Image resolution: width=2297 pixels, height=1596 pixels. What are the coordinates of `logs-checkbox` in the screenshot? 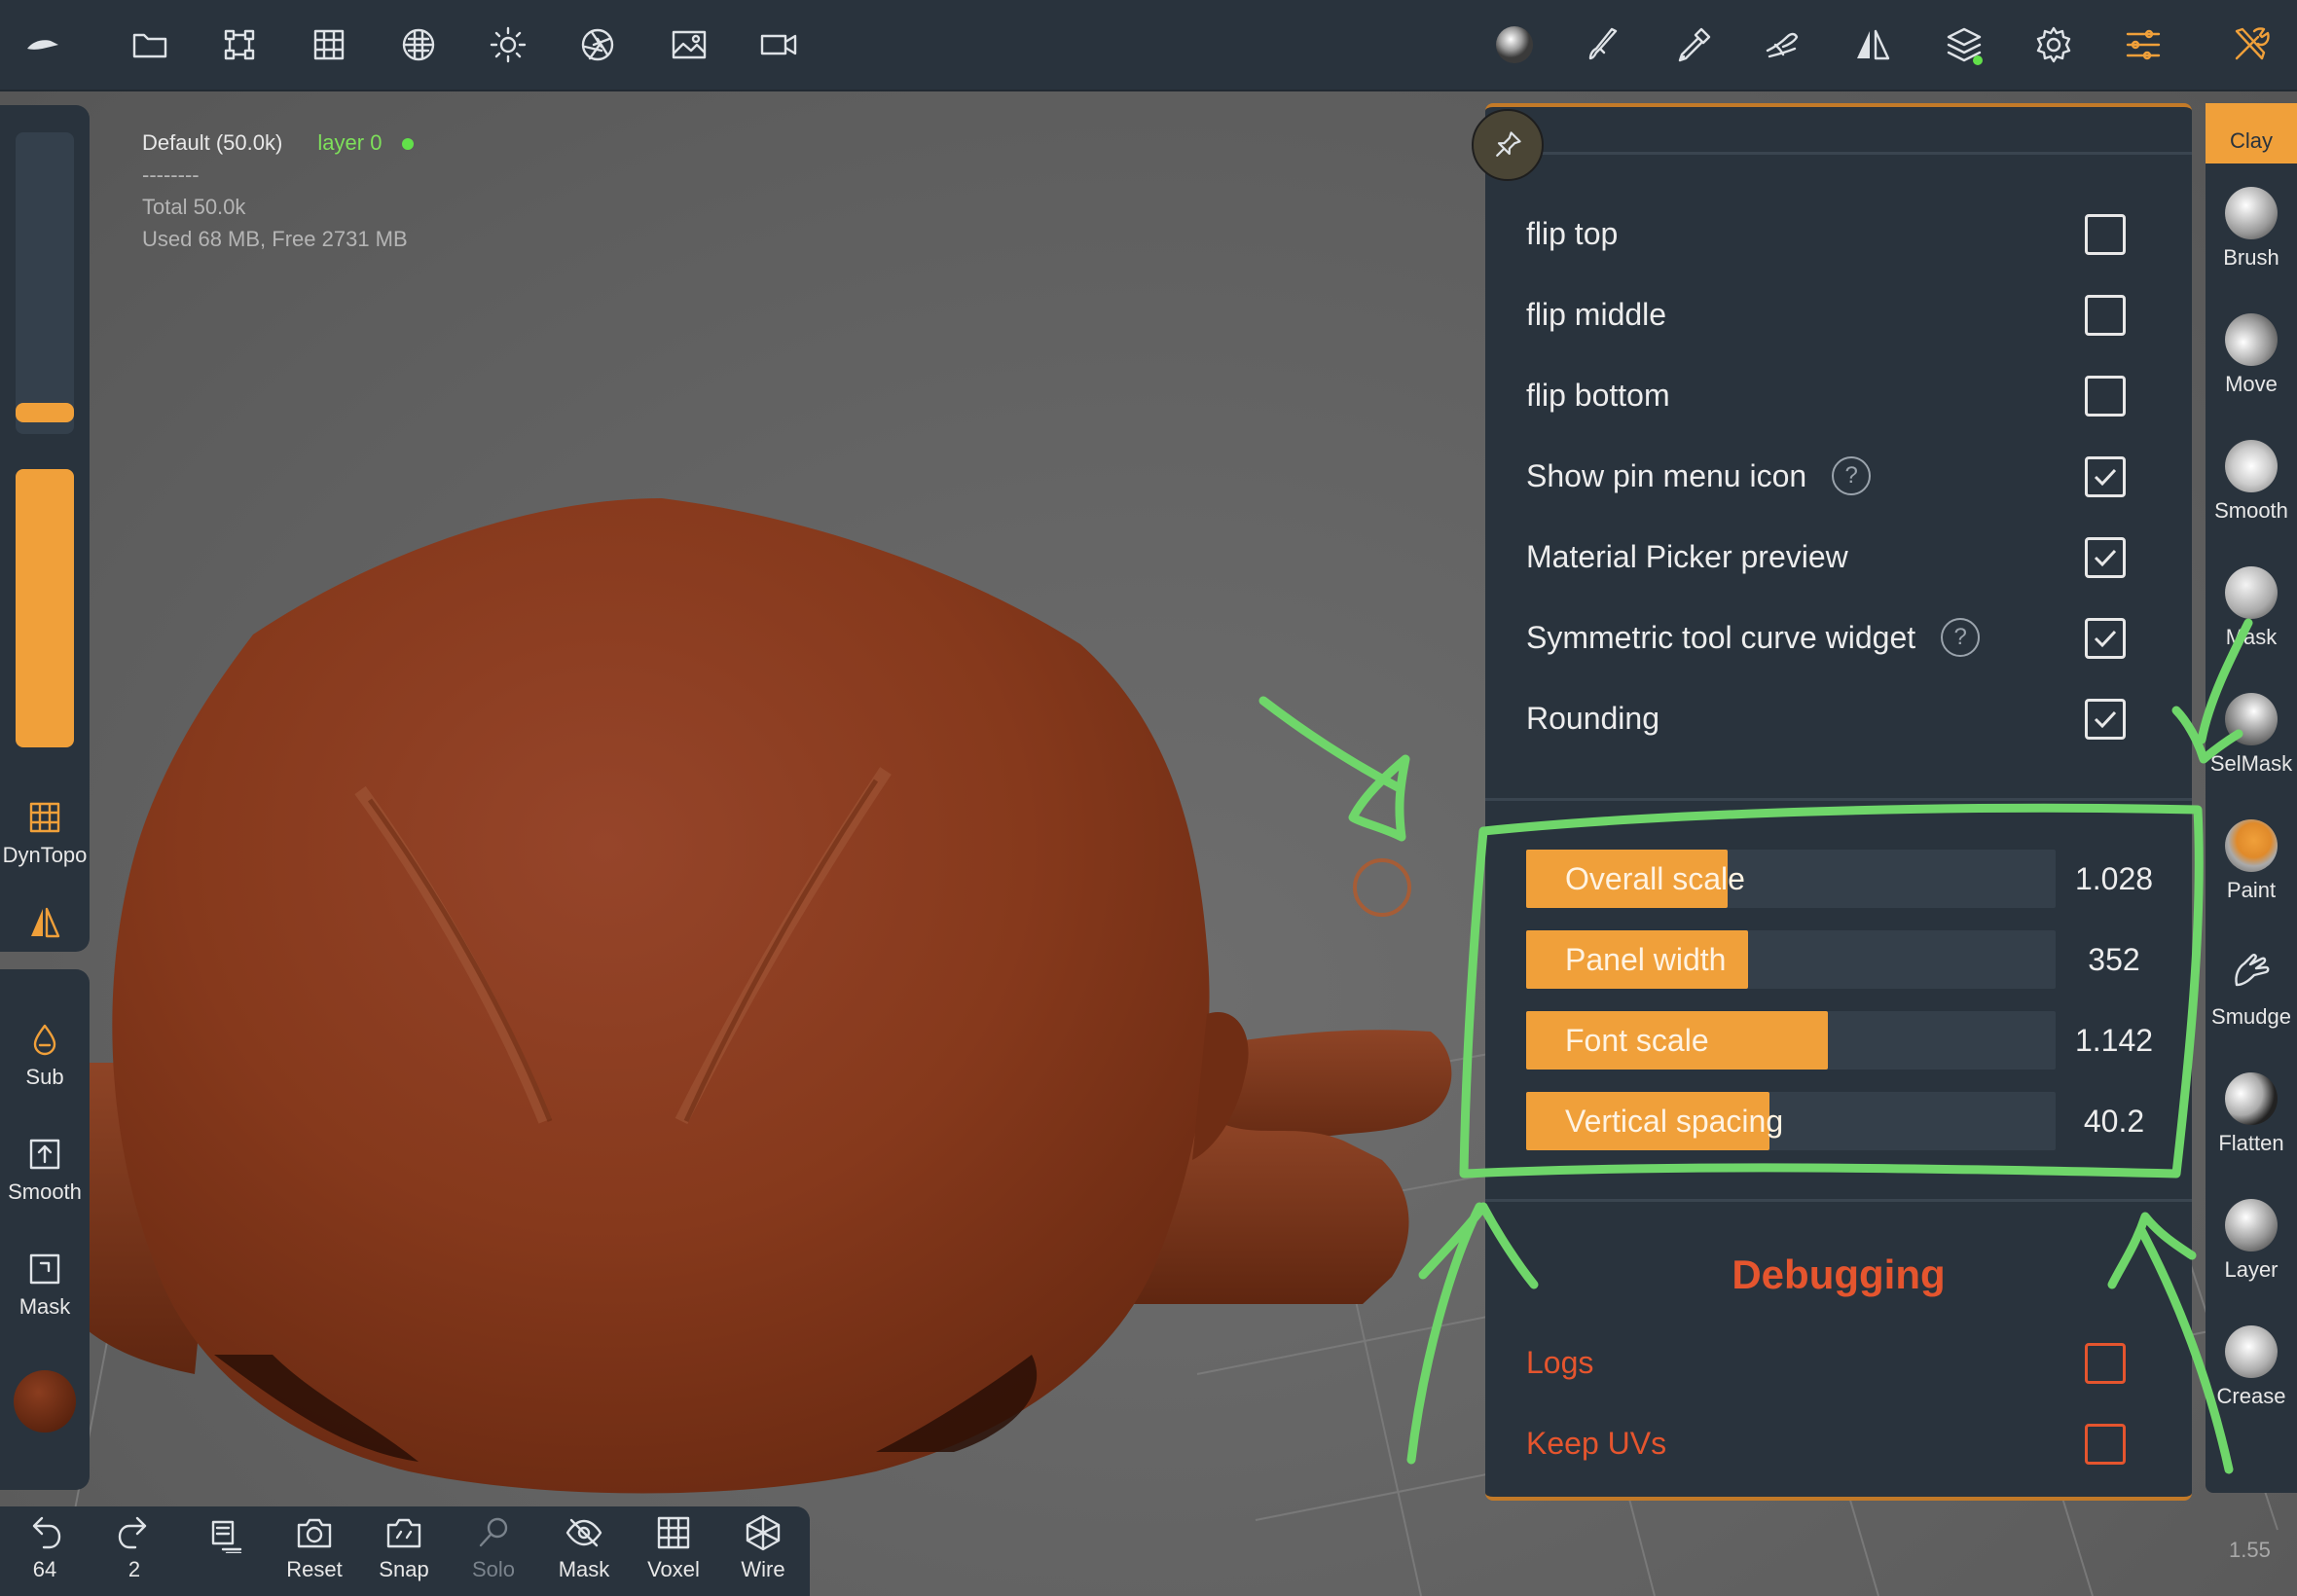 It's located at (2105, 1363).